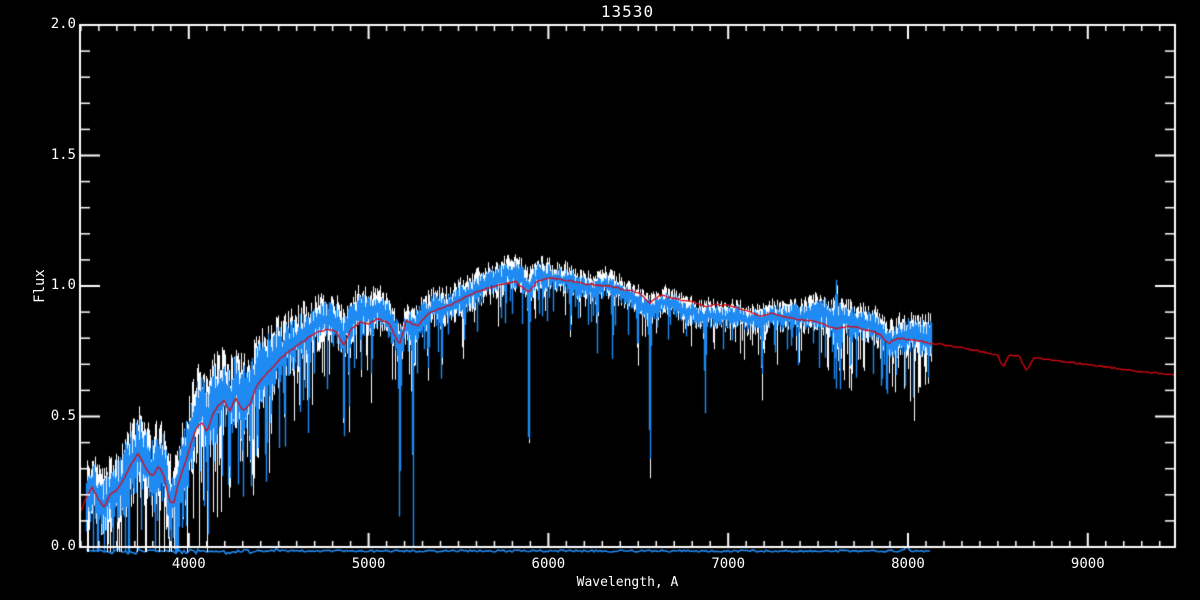  Describe the element at coordinates (63, 285) in the screenshot. I see `y-tick-label: 1.0` at that location.